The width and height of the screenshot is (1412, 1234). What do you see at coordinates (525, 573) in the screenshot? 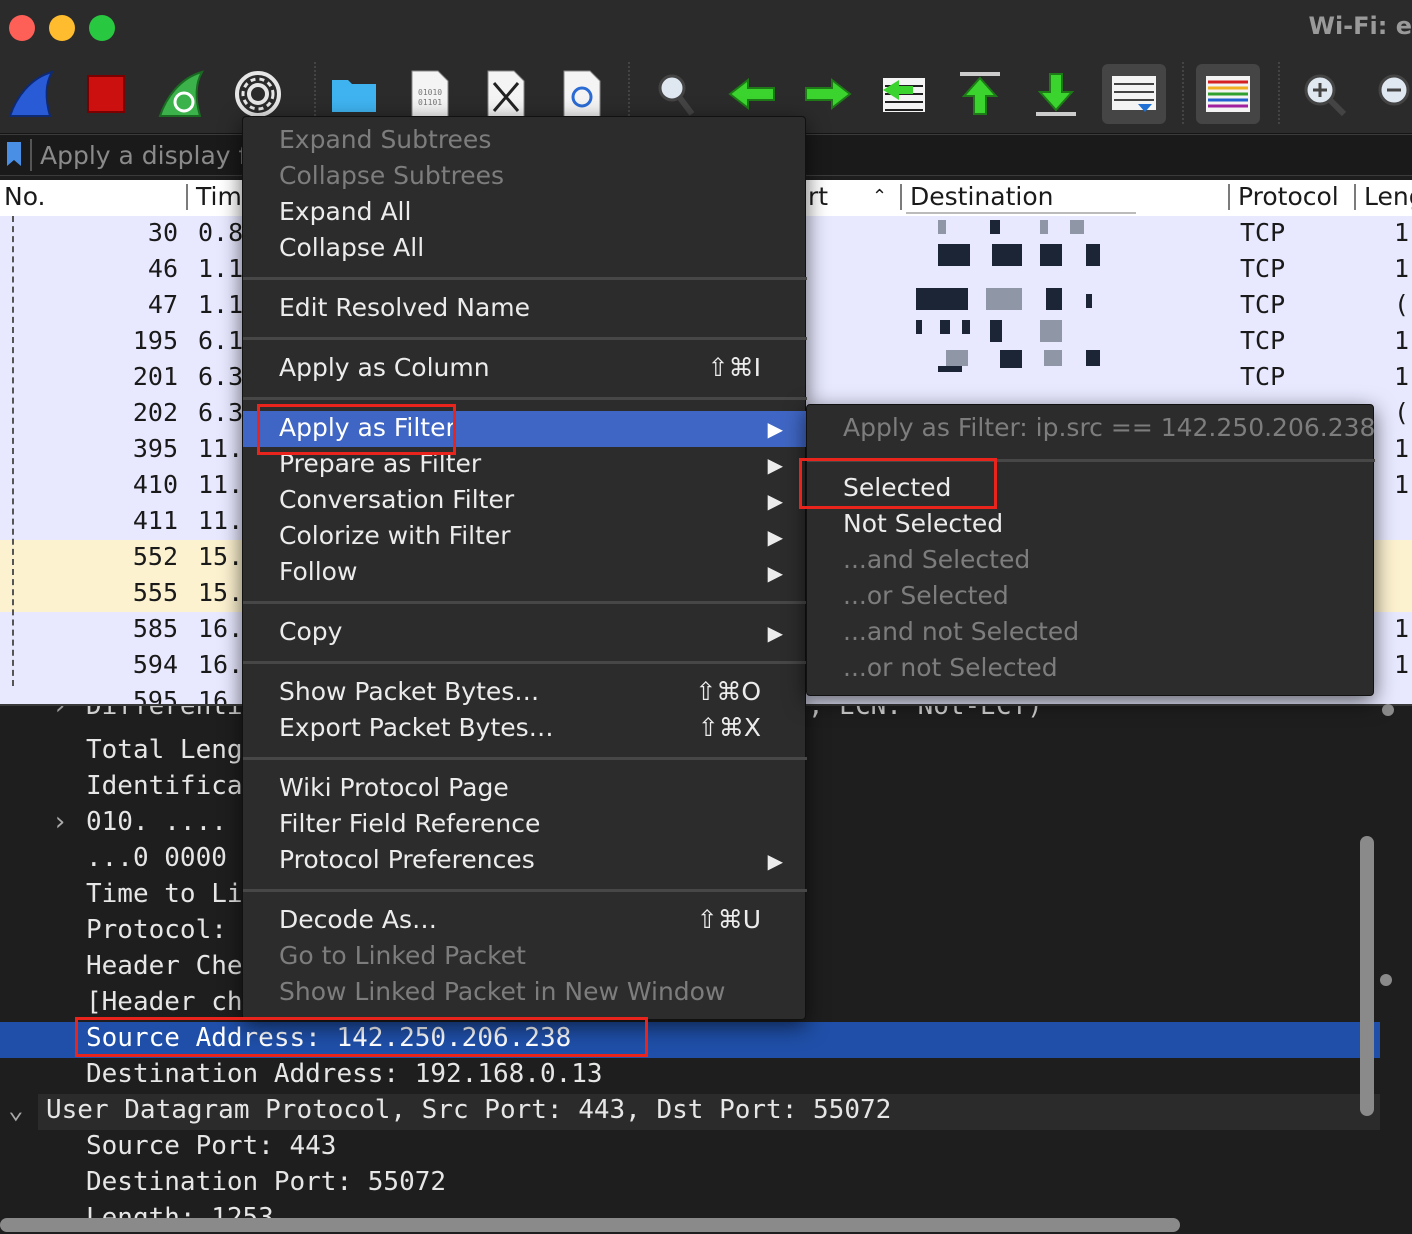
I see `menu-item-follow: Follow ▶` at bounding box center [525, 573].